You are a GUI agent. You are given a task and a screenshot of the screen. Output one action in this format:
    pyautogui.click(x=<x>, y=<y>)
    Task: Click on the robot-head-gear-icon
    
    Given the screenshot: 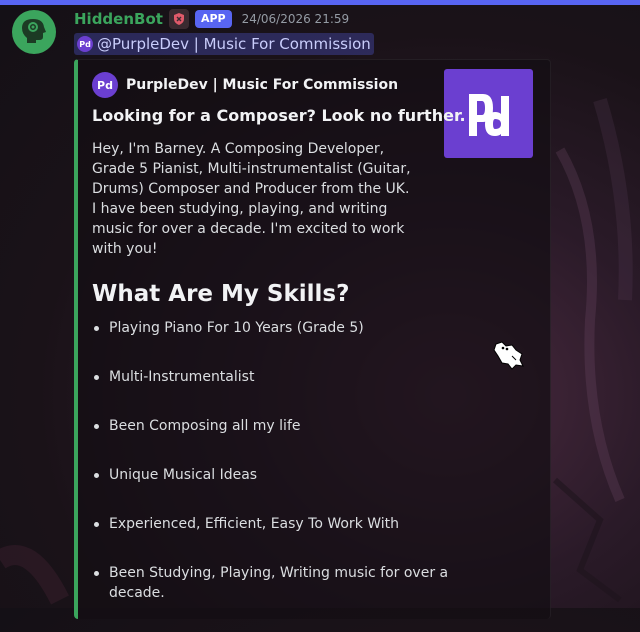 What is the action you would take?
    pyautogui.click(x=34, y=31)
    